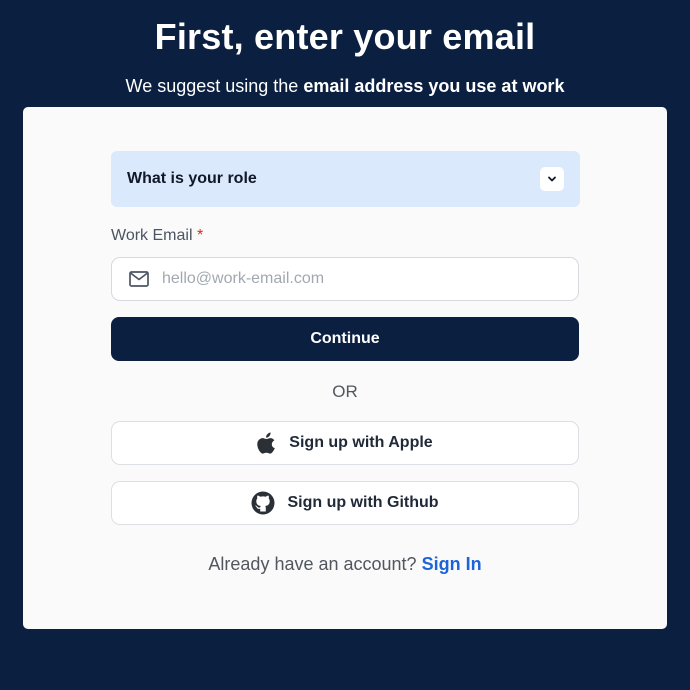 The height and width of the screenshot is (690, 690). What do you see at coordinates (192, 178) in the screenshot?
I see `role-select-label: What is your role` at bounding box center [192, 178].